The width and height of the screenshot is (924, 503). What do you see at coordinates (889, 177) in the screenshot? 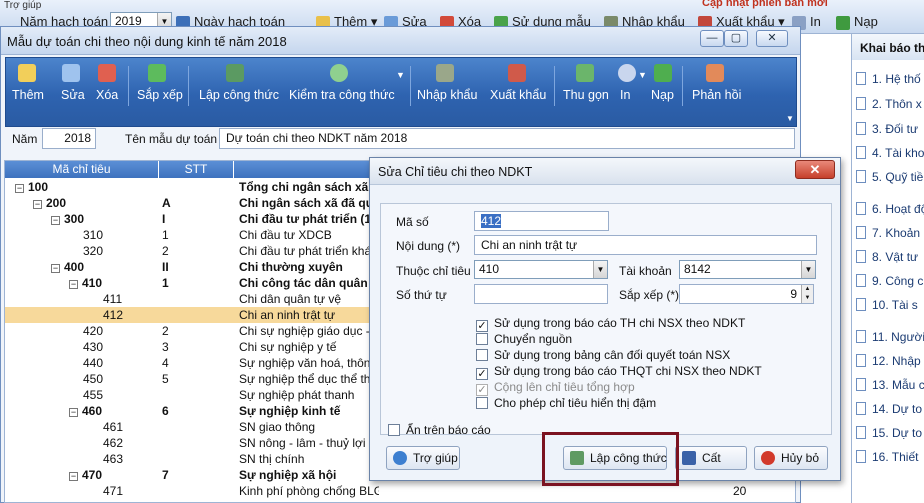
I see `side-panel-item: 5. Quỹ tiề` at bounding box center [889, 177].